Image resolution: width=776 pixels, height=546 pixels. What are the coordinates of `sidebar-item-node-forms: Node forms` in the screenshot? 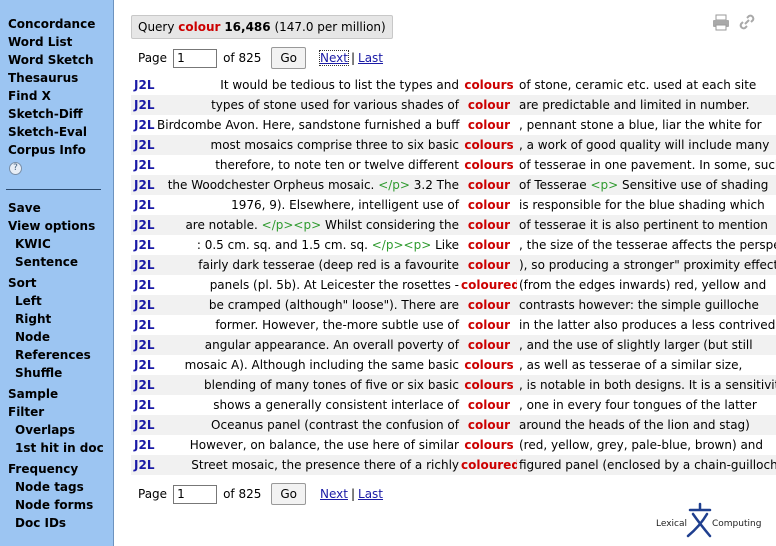 It's located at (56, 505).